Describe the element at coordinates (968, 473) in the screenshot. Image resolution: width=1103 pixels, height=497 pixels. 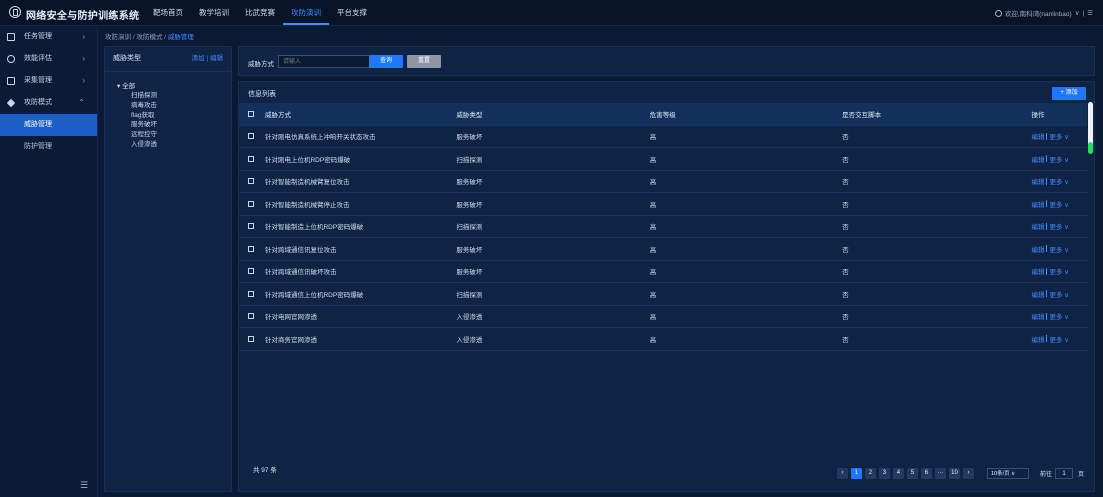
I see `next-page-button: ›` at that location.